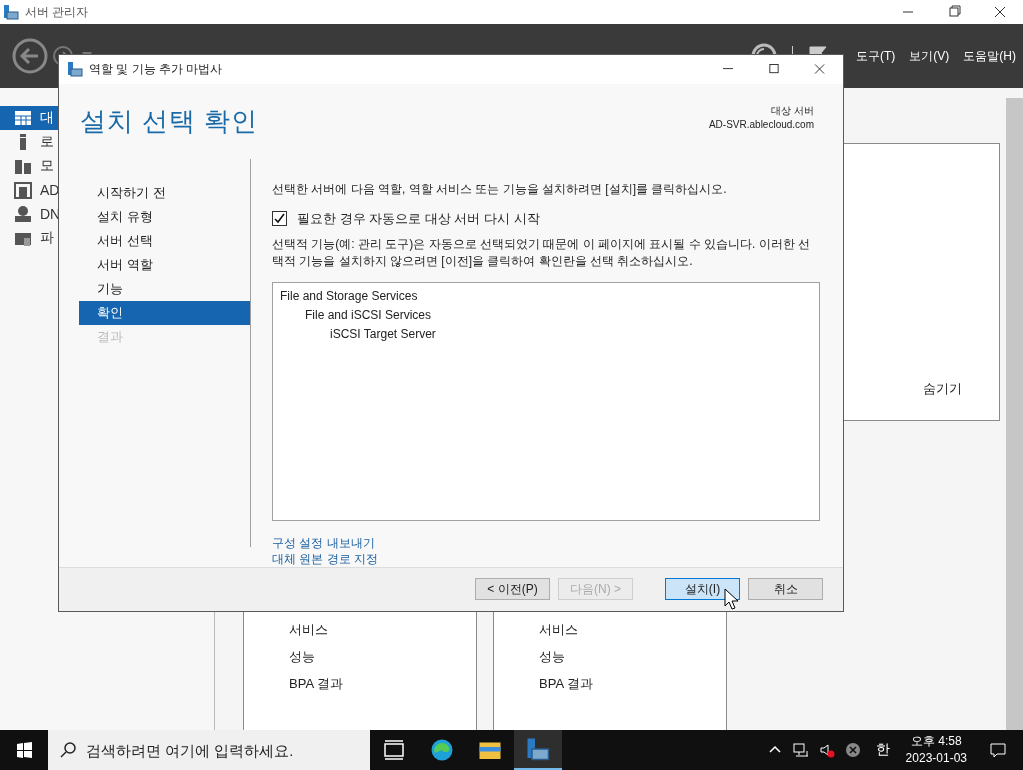  What do you see at coordinates (156, 69) in the screenshot?
I see `dialog-title: 역할 및 기능 추가 마법사` at bounding box center [156, 69].